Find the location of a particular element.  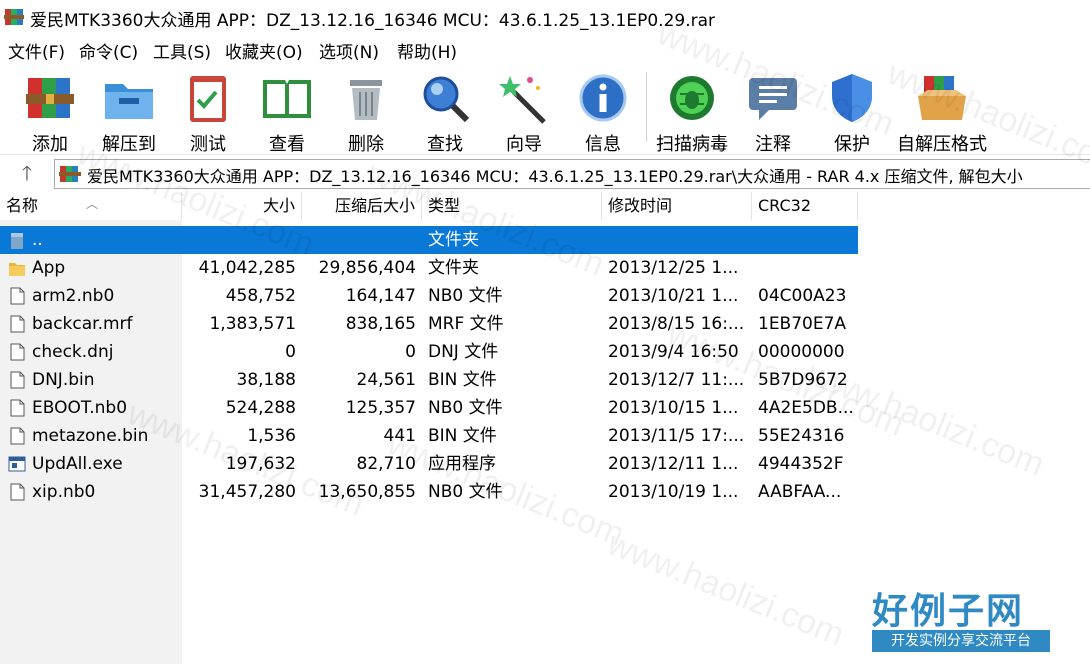

file-crc: 55E24316 is located at coordinates (801, 436).